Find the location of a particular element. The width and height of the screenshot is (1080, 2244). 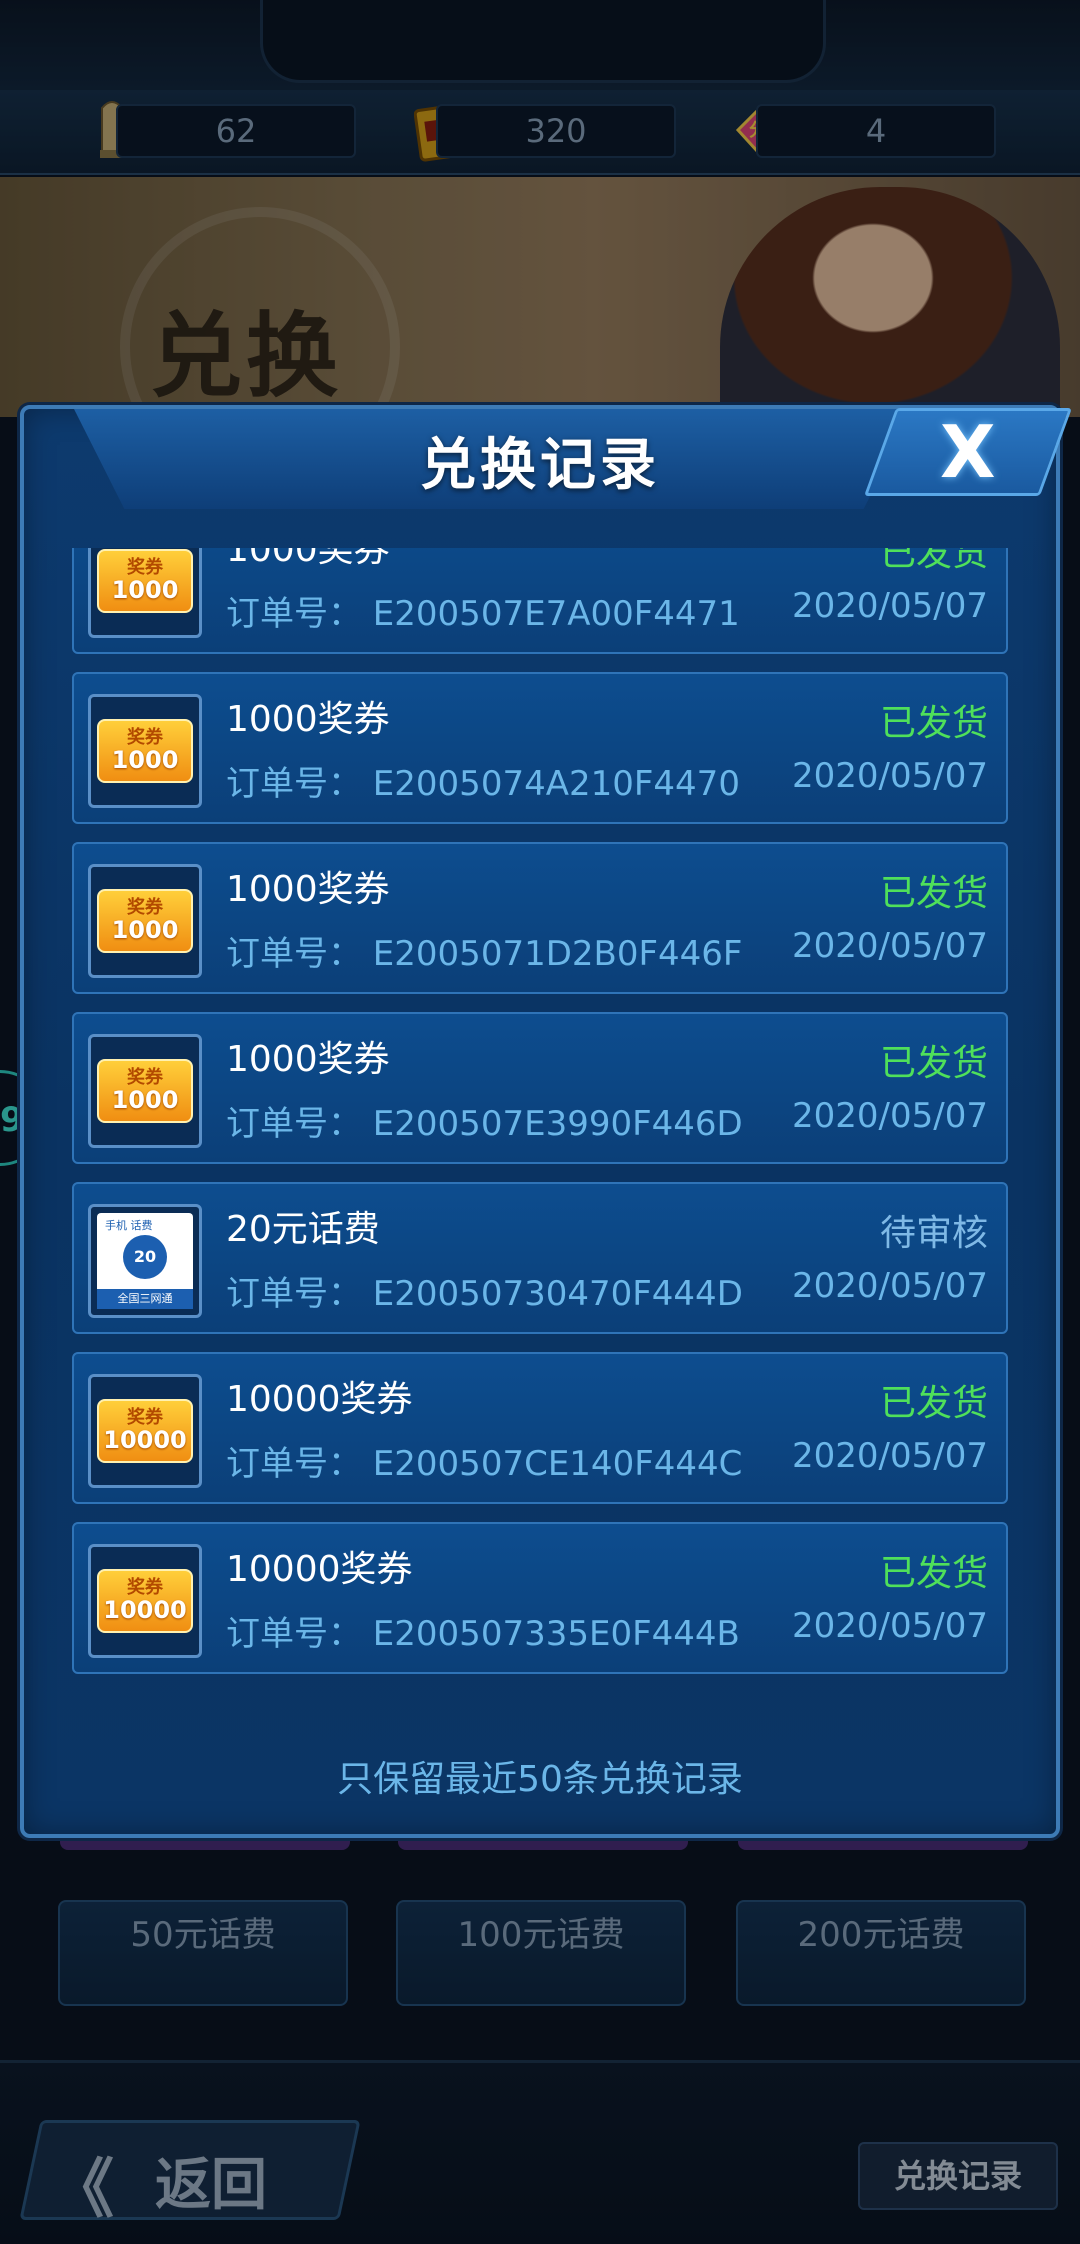

record-order-number: 订单号： E200507E7A00F4471 is located at coordinates (483, 614).